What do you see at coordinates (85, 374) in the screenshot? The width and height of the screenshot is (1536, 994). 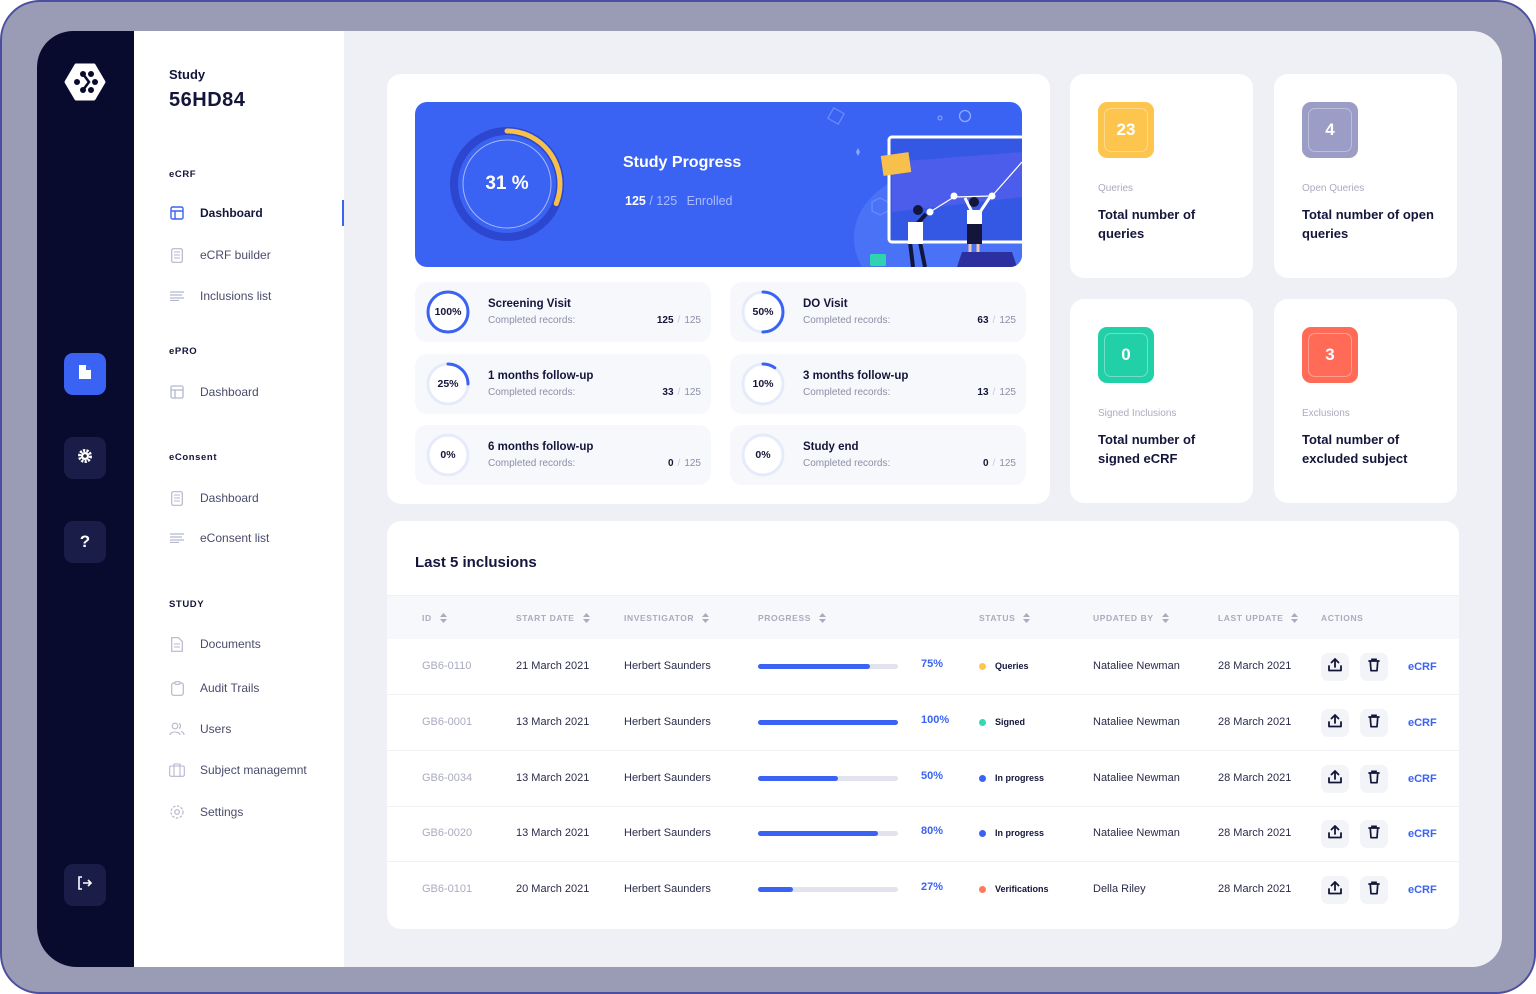 I see `rail-documents-button` at bounding box center [85, 374].